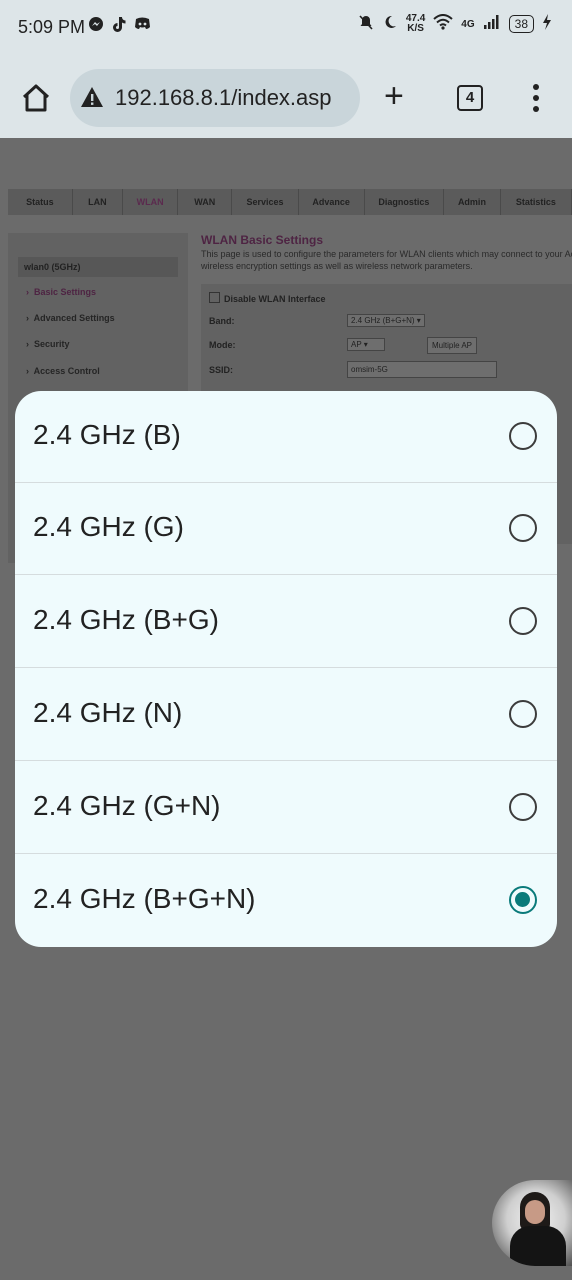  Describe the element at coordinates (286, 808) in the screenshot. I see `band-option-gn: 2.4 GHz (G+N)` at that location.